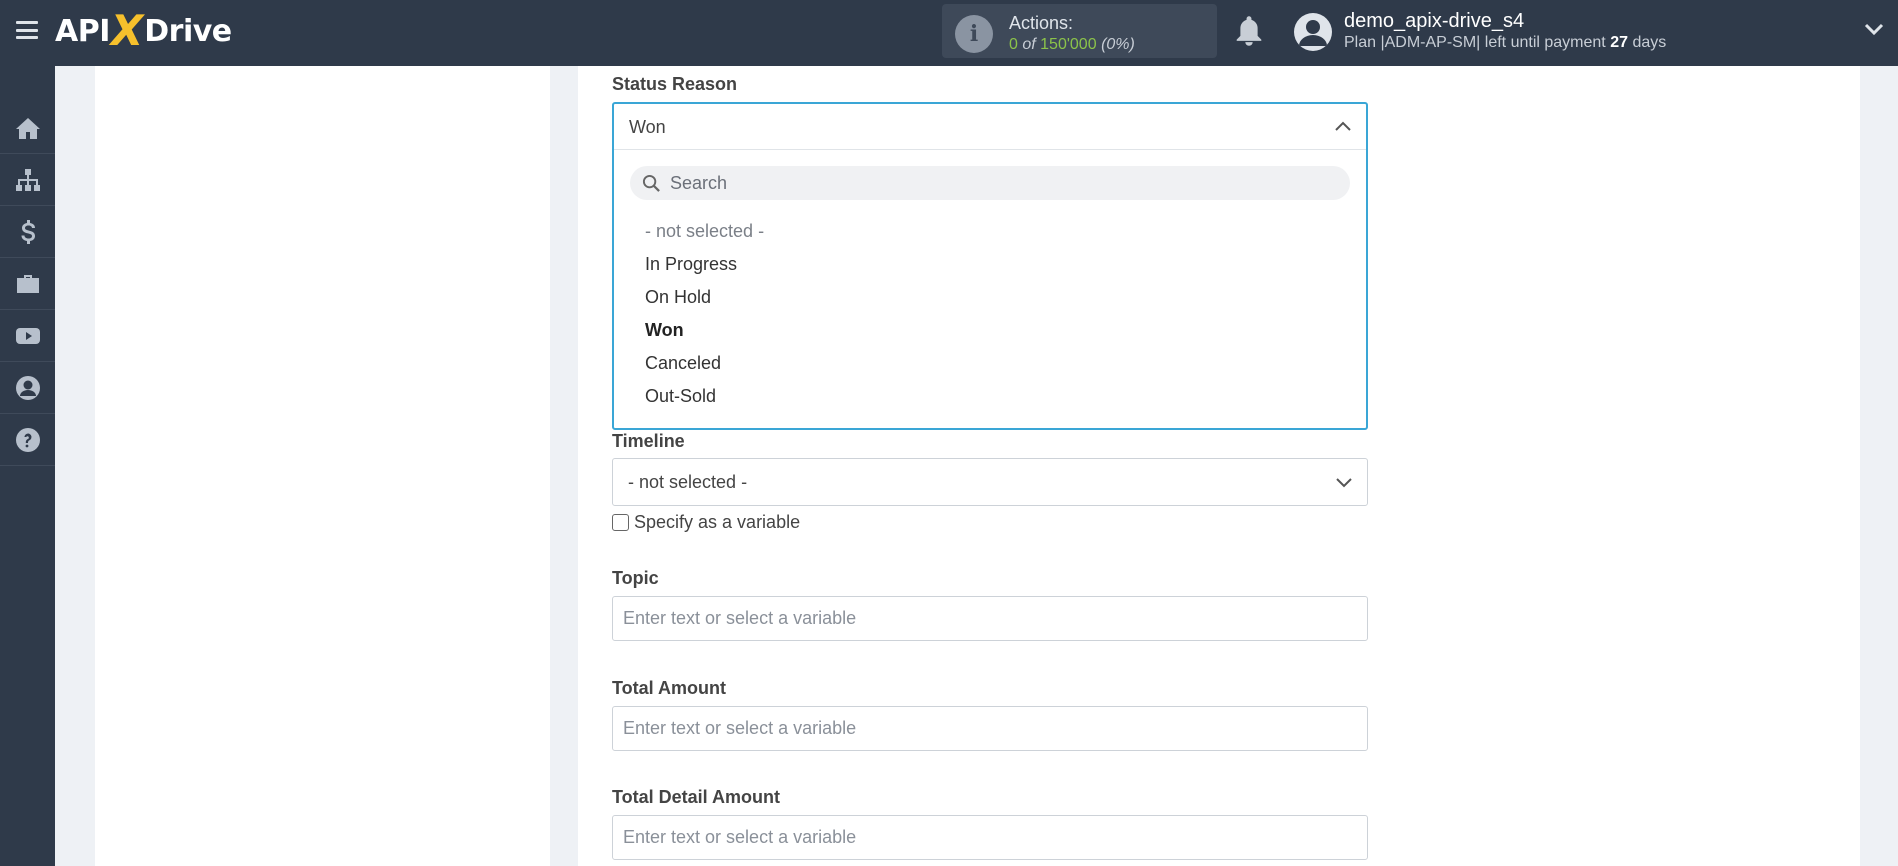 Image resolution: width=1898 pixels, height=866 pixels. I want to click on timeline-value: - not selected -, so click(688, 482).